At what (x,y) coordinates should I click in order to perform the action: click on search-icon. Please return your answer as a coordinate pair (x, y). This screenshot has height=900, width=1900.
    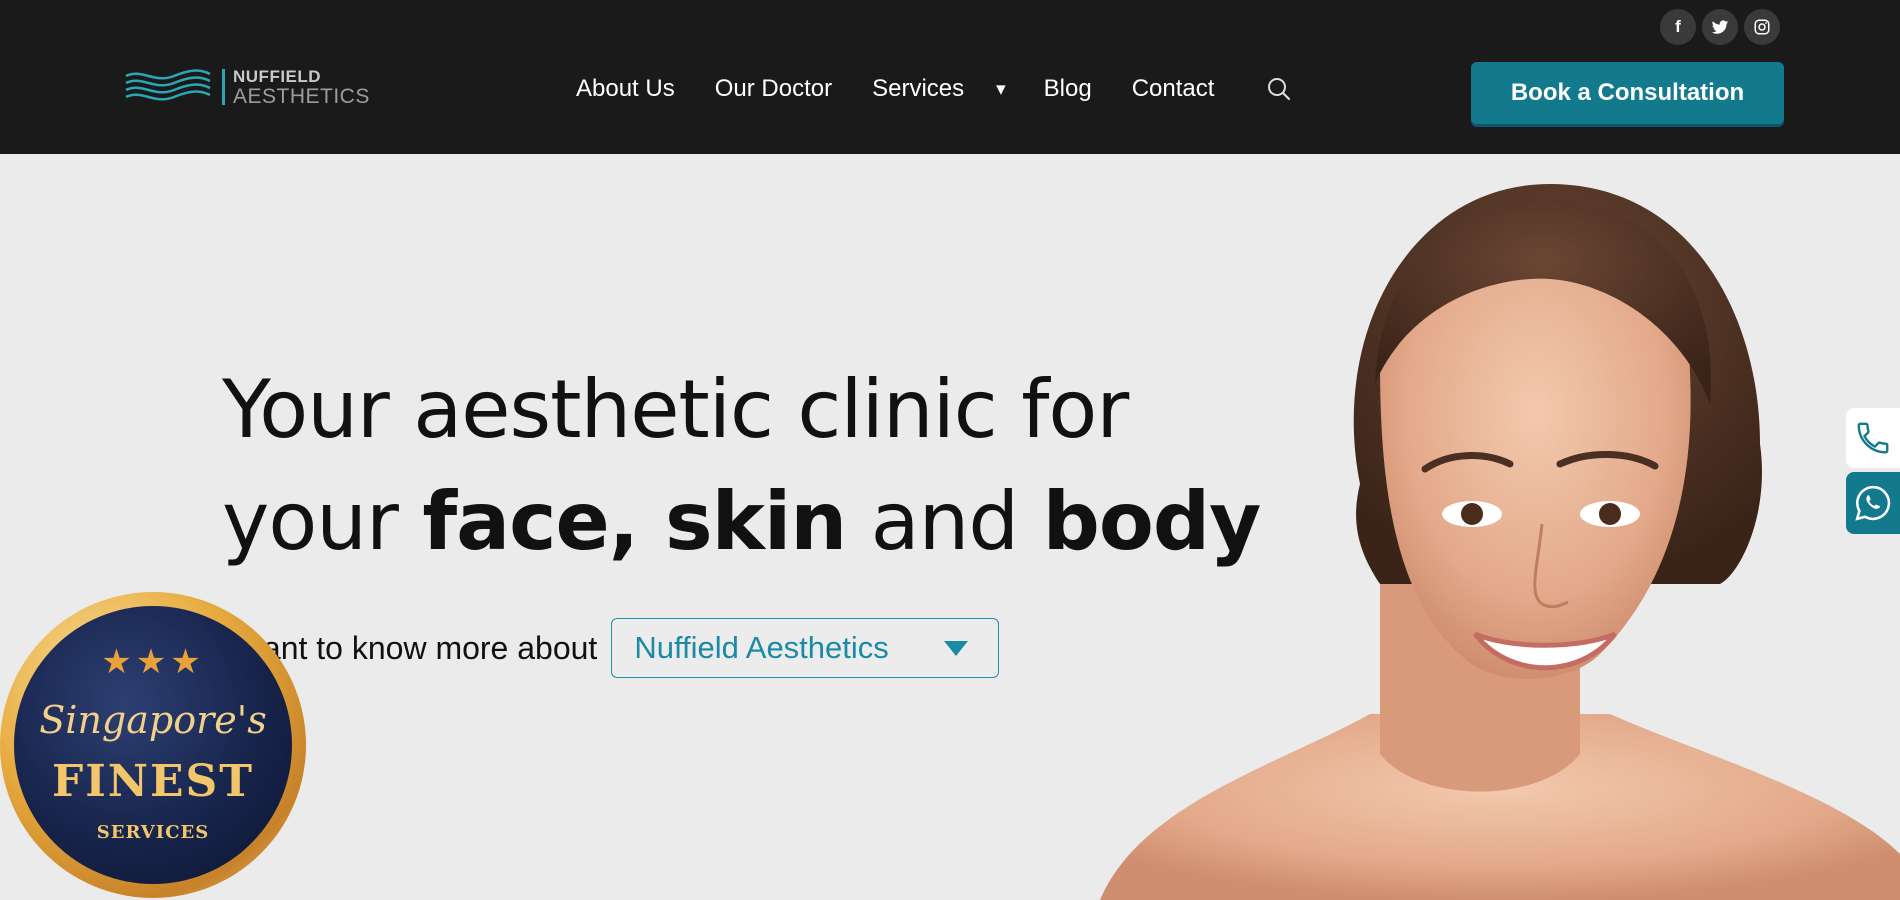
    Looking at the image, I should click on (1279, 89).